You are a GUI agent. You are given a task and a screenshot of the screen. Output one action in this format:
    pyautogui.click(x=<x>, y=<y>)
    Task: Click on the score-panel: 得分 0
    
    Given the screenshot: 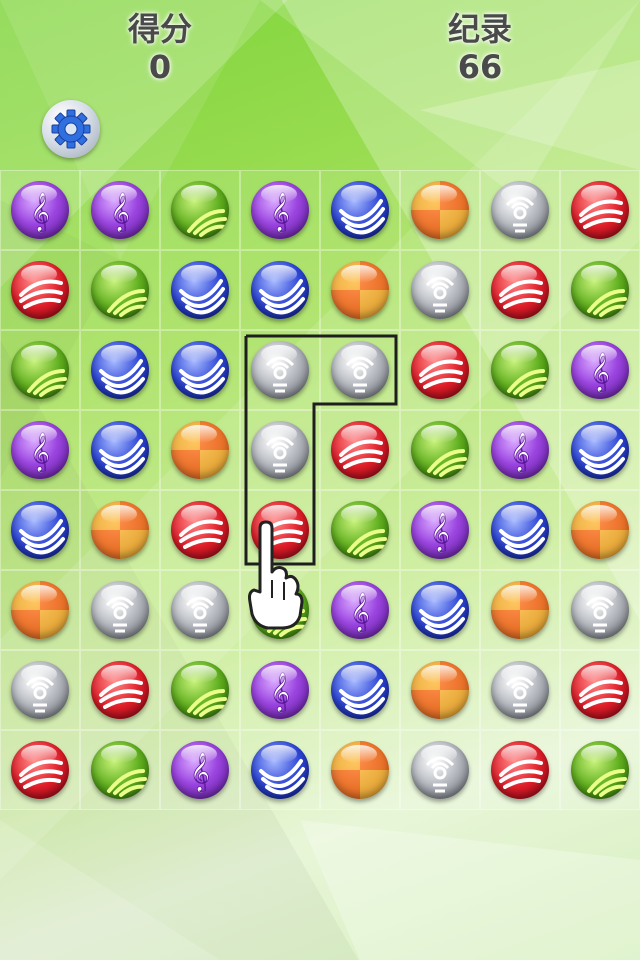 What is the action you would take?
    pyautogui.click(x=160, y=48)
    